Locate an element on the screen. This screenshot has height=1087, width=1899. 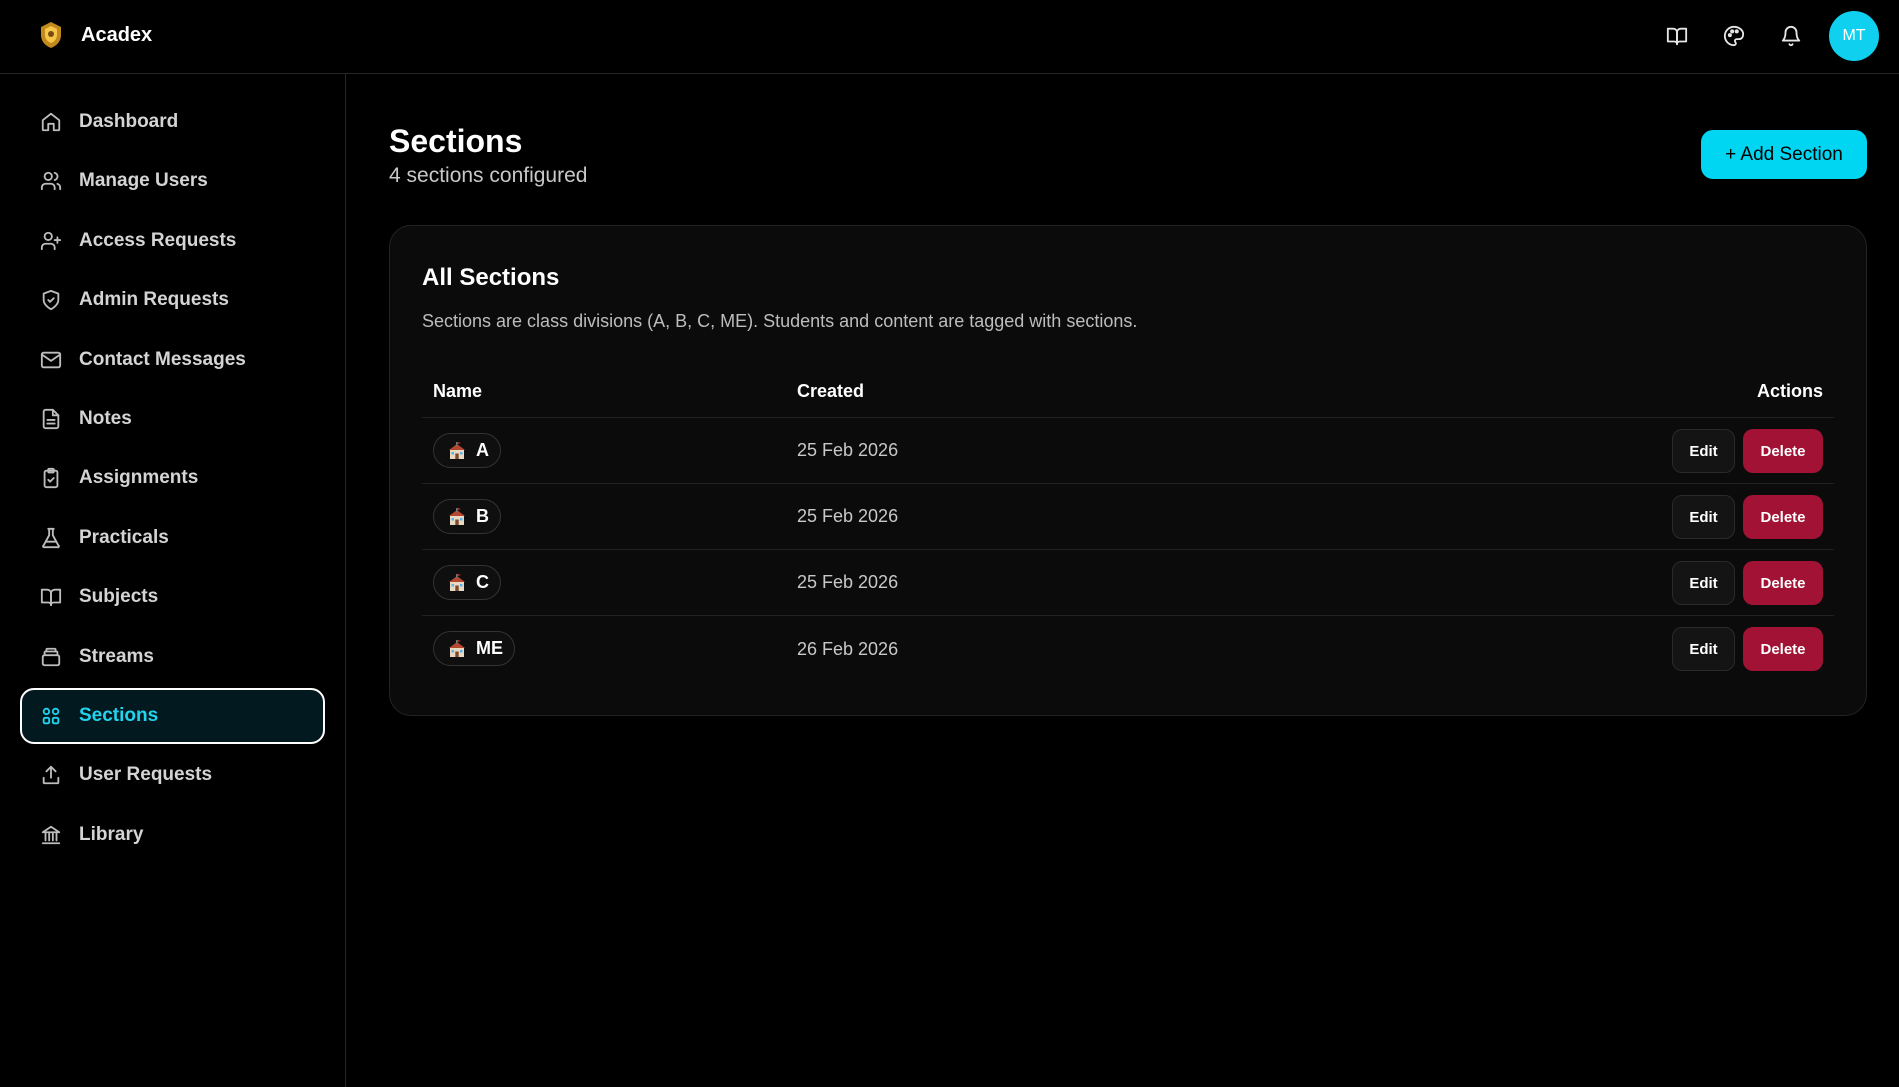
sidebar-item-subjects: Subjects is located at coordinates (172, 597).